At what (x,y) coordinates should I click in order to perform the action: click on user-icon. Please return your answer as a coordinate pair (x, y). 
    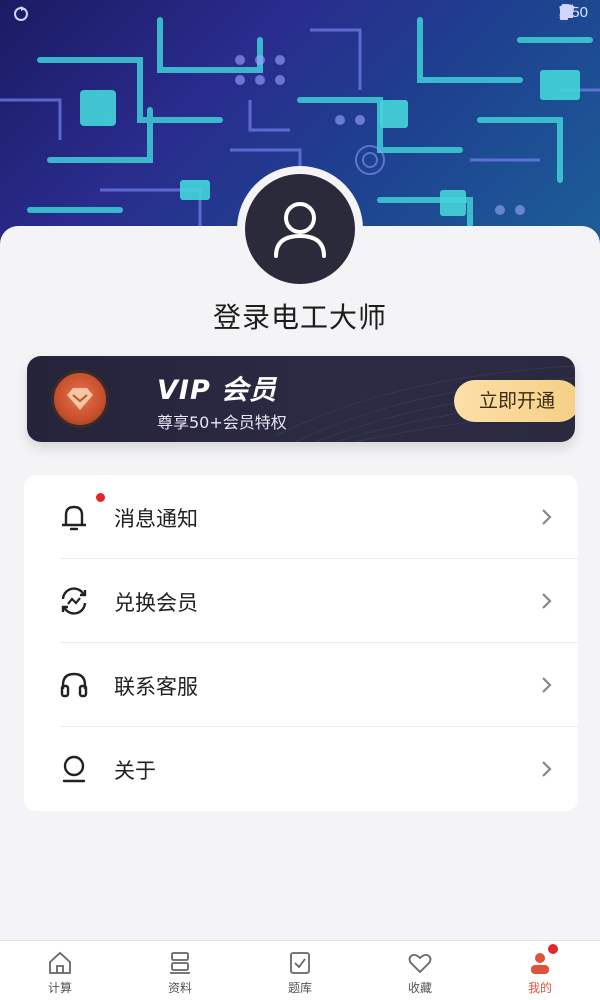
    Looking at the image, I should click on (300, 230).